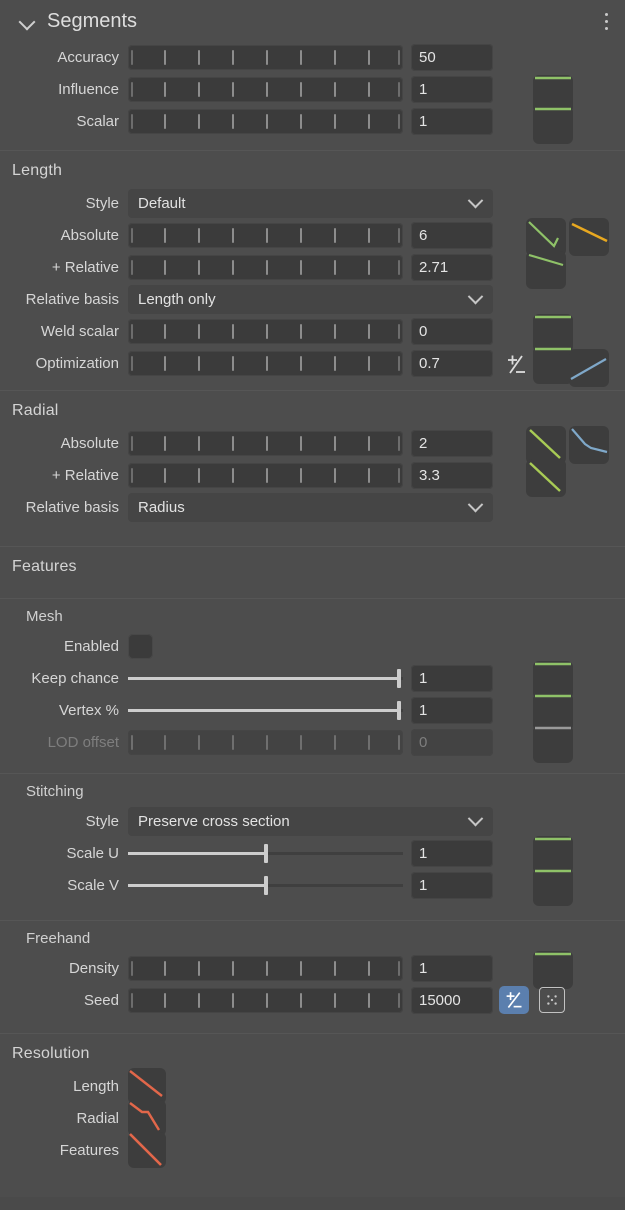  What do you see at coordinates (452, 742) in the screenshot?
I see `value-lod-offset: 0` at bounding box center [452, 742].